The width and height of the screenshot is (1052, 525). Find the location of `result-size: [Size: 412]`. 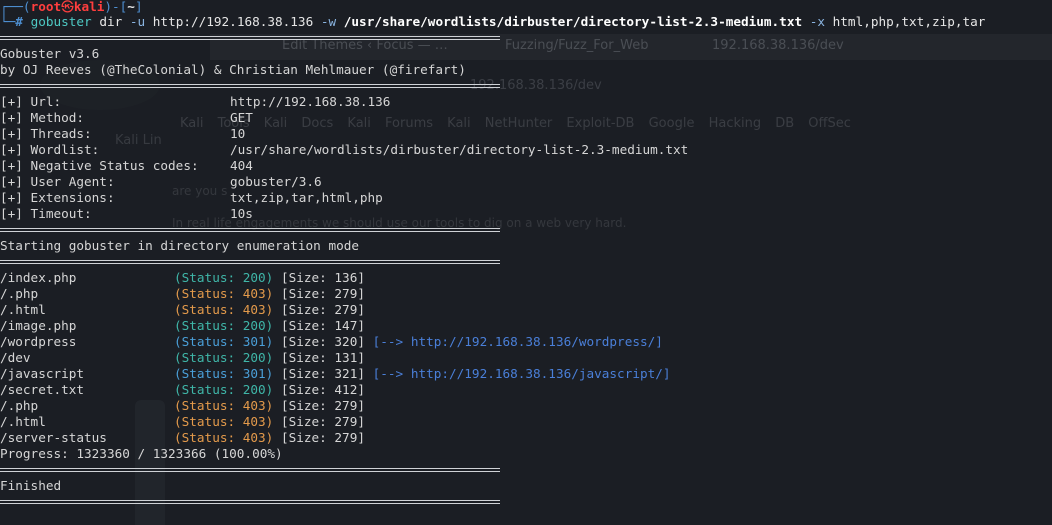

result-size: [Size: 412] is located at coordinates (322, 389).